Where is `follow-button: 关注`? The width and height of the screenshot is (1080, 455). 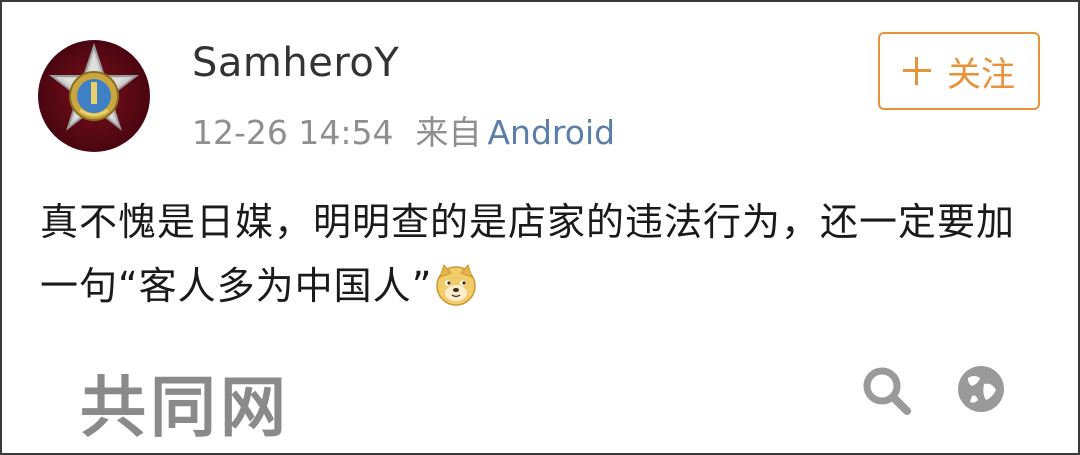
follow-button: 关注 is located at coordinates (959, 71).